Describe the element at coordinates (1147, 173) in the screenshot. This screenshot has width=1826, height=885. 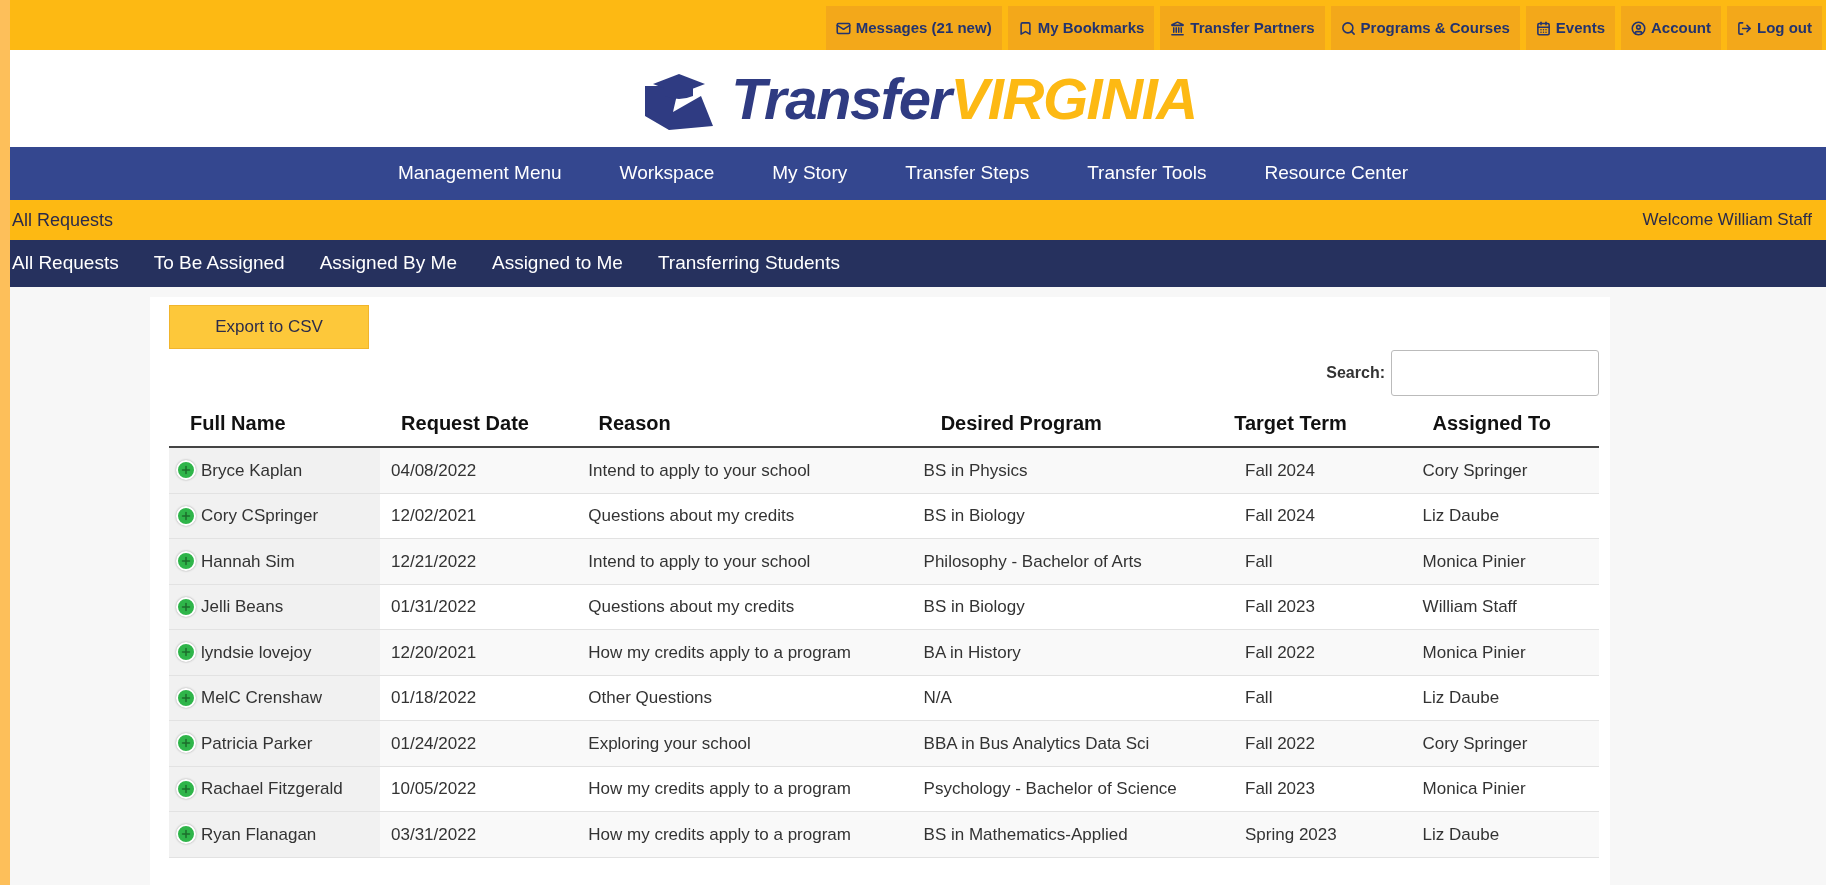
I see `nav-link: Transfer Tools` at that location.